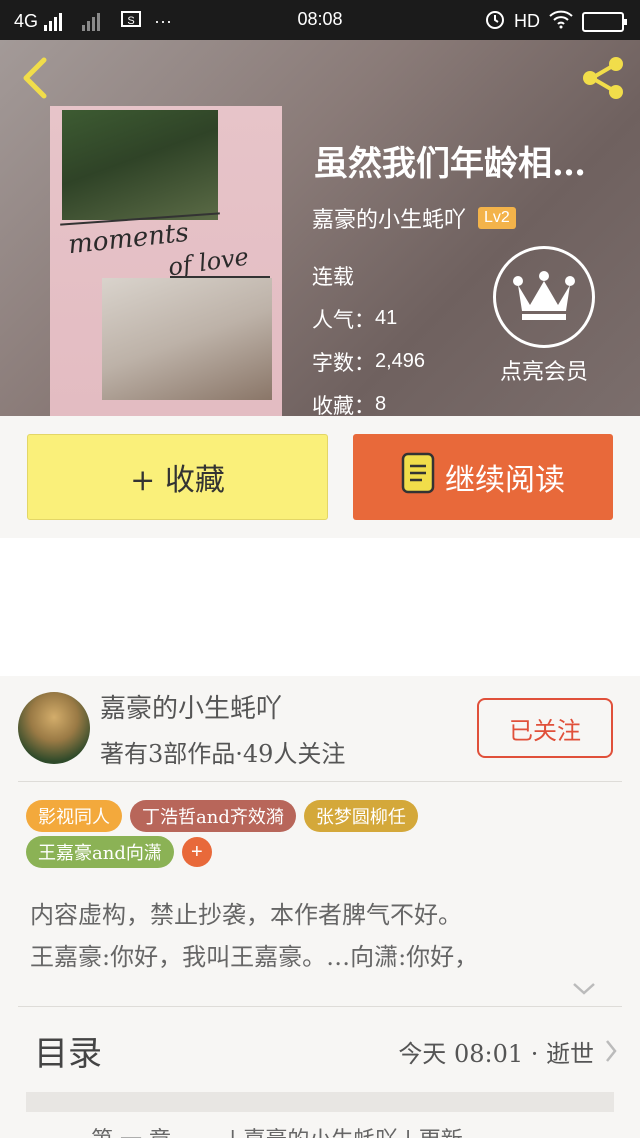 This screenshot has height=1138, width=640. Describe the element at coordinates (196, 852) in the screenshot. I see `add-tag-button: +` at that location.